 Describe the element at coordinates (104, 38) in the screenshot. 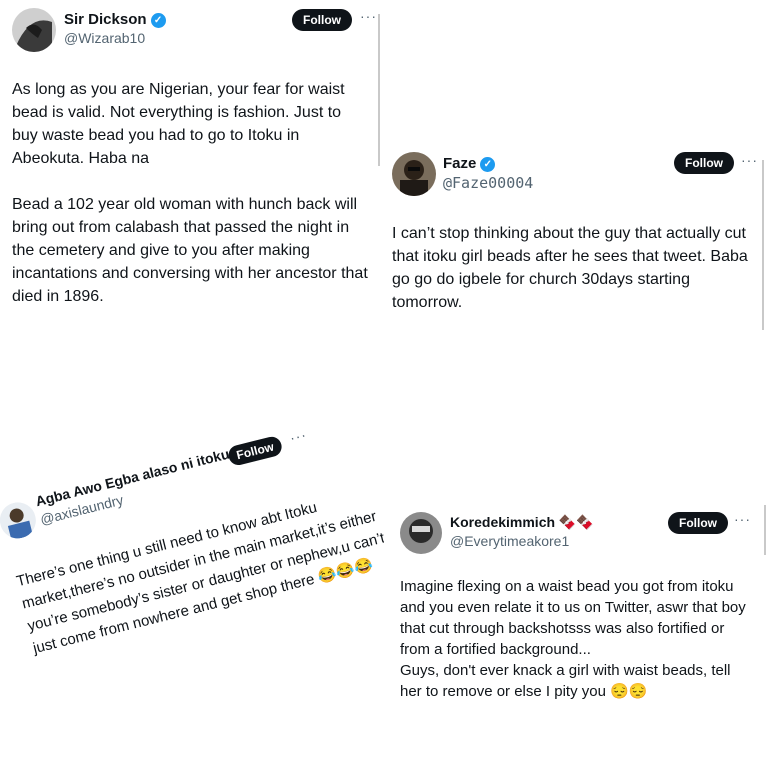

I see `user-handle: @Wizarab10` at that location.